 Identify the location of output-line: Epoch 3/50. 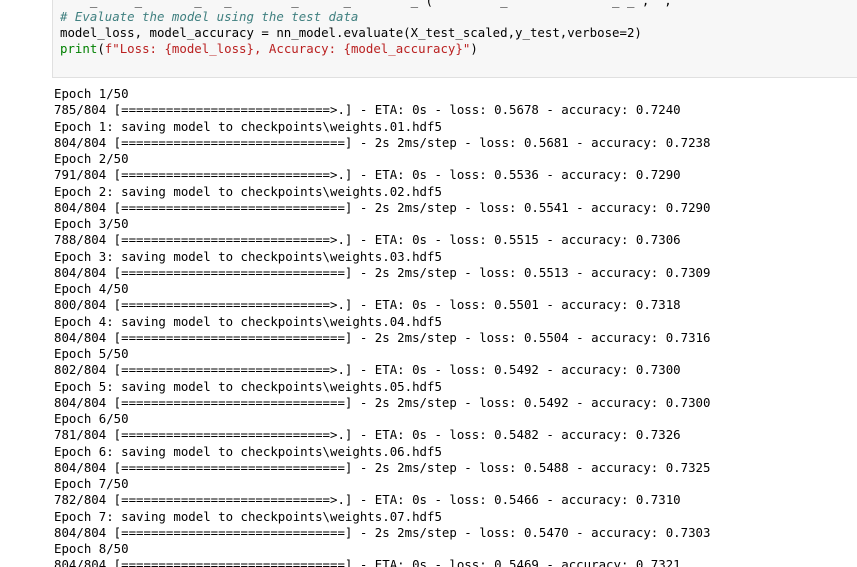
(91, 223).